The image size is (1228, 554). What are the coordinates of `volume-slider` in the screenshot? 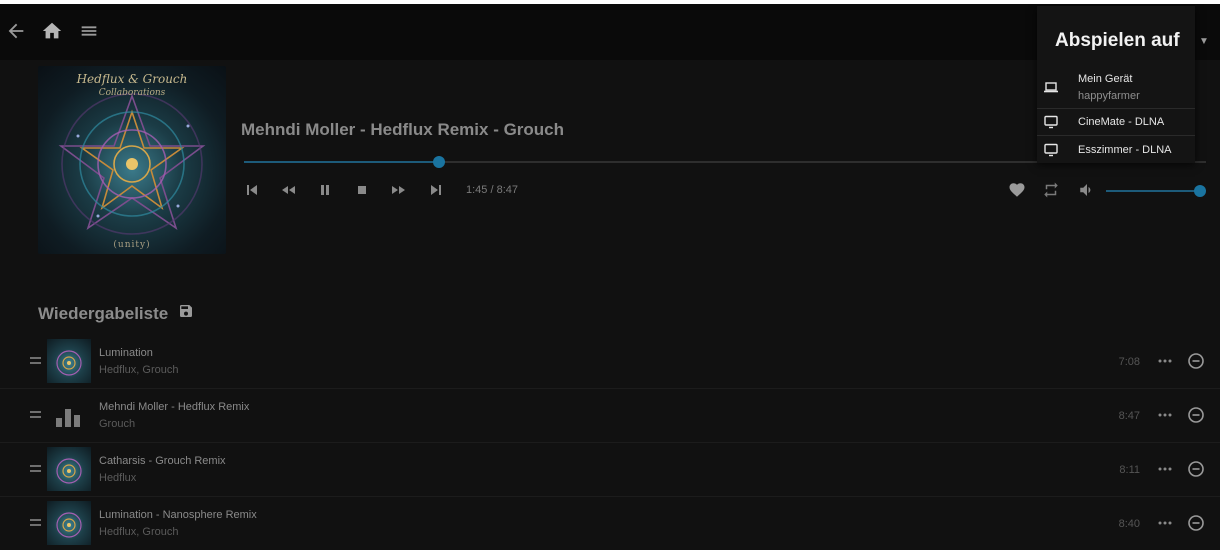 It's located at (1156, 191).